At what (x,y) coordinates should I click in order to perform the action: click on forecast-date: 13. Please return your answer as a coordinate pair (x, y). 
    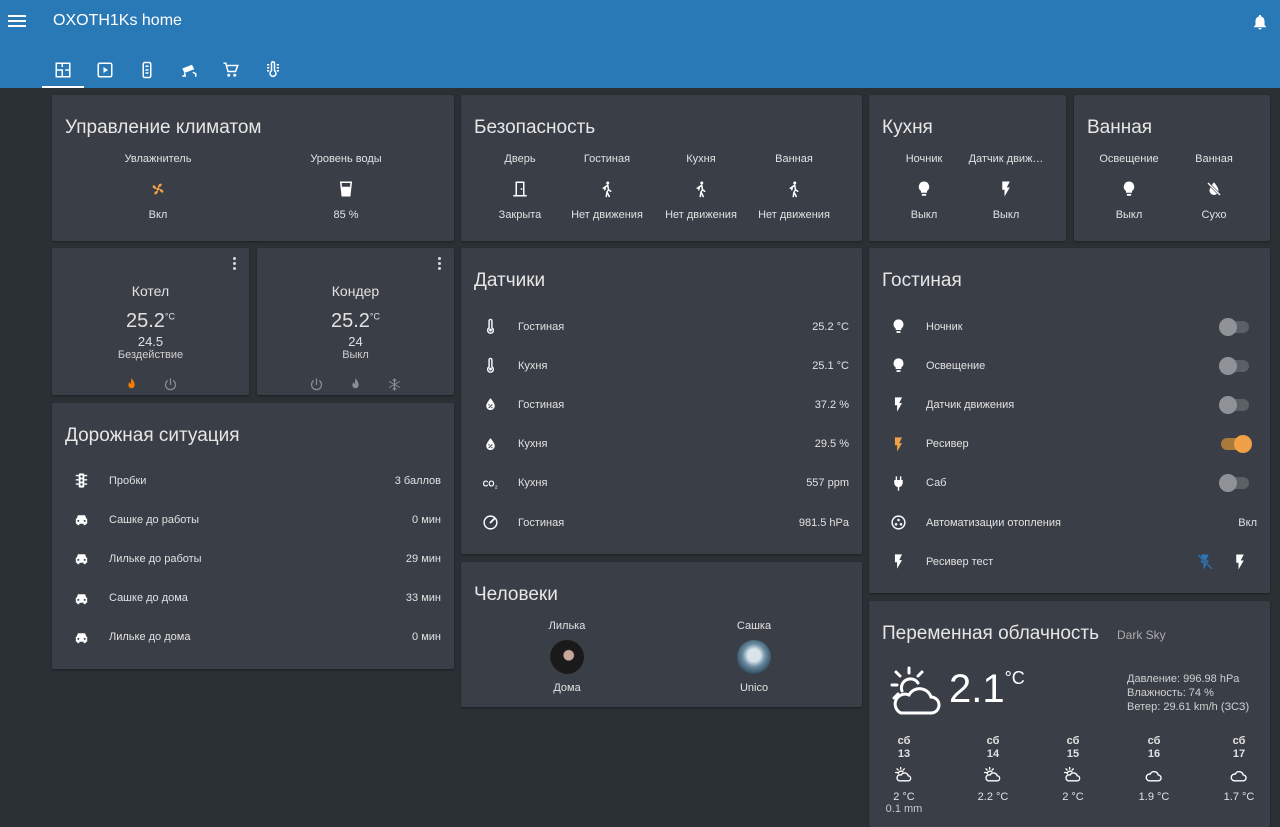
    Looking at the image, I should click on (904, 754).